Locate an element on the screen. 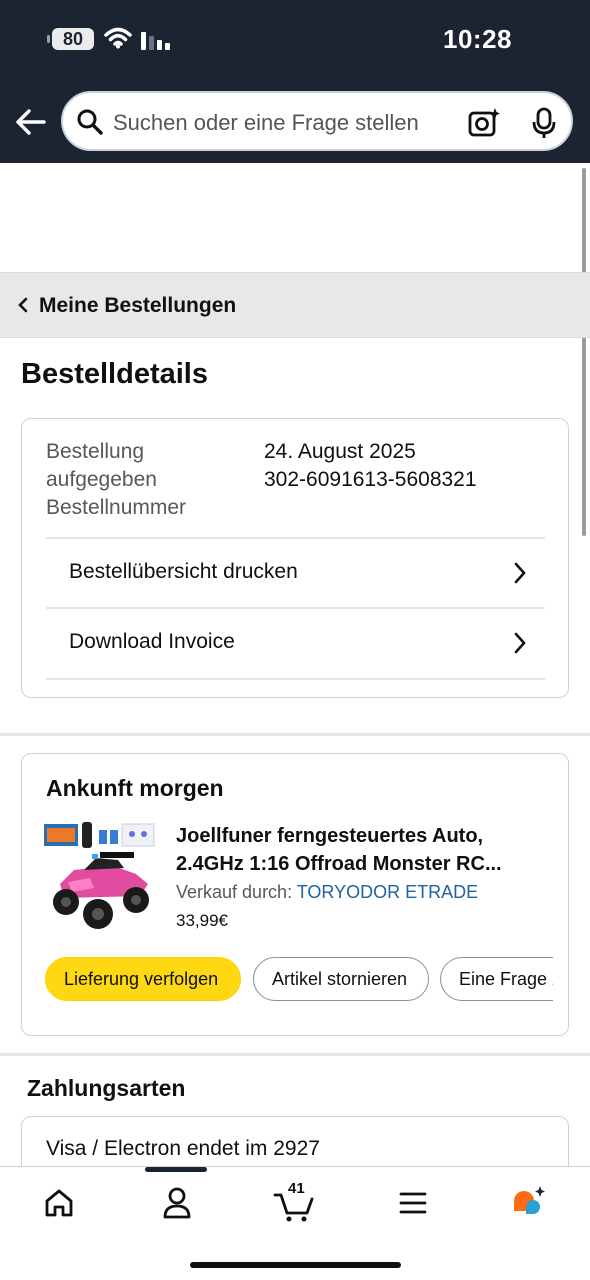  download-invoice-row: Download Invoice is located at coordinates (295, 642).